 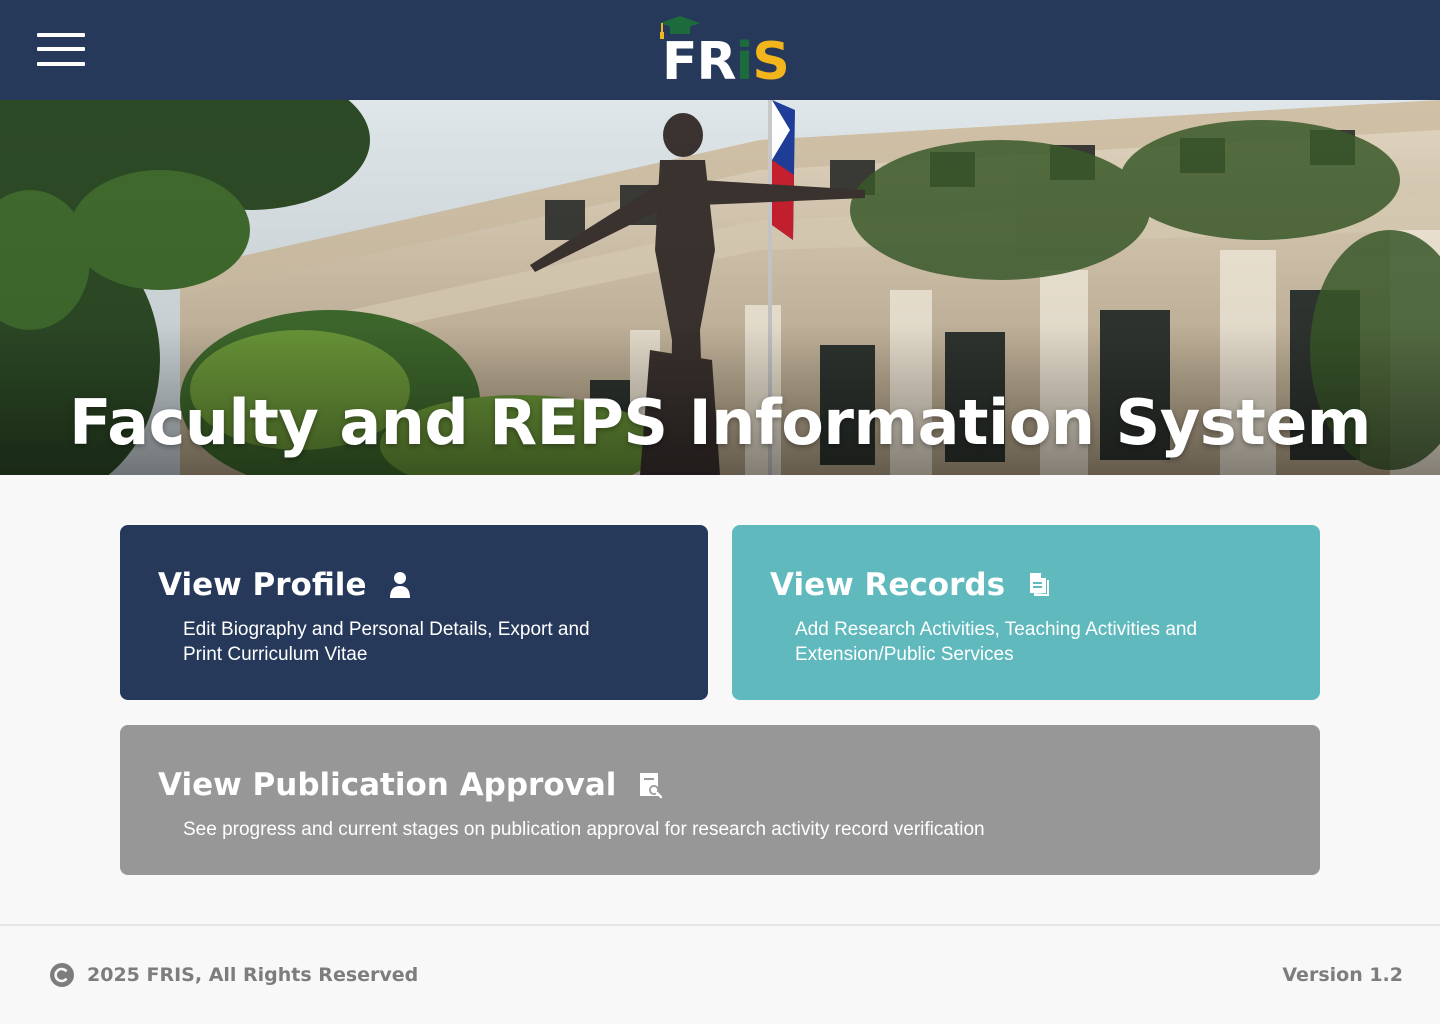 I want to click on logo-part-i: i, so click(x=744, y=62).